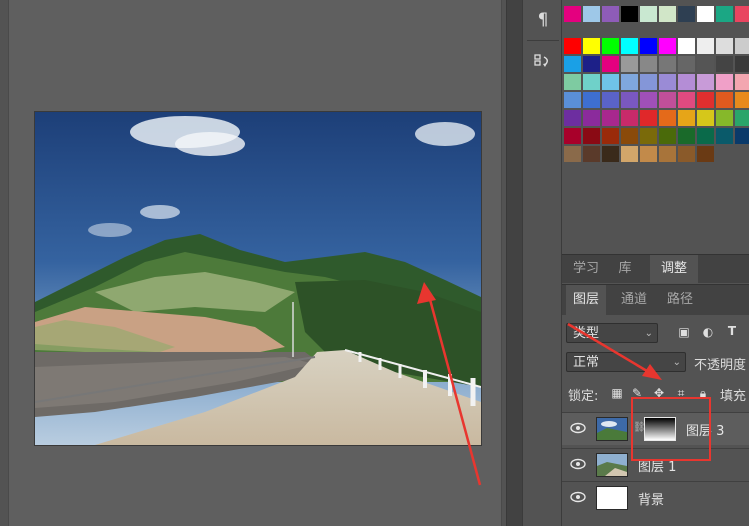  Describe the element at coordinates (674, 269) in the screenshot. I see `tab-adjustments: 调整` at that location.